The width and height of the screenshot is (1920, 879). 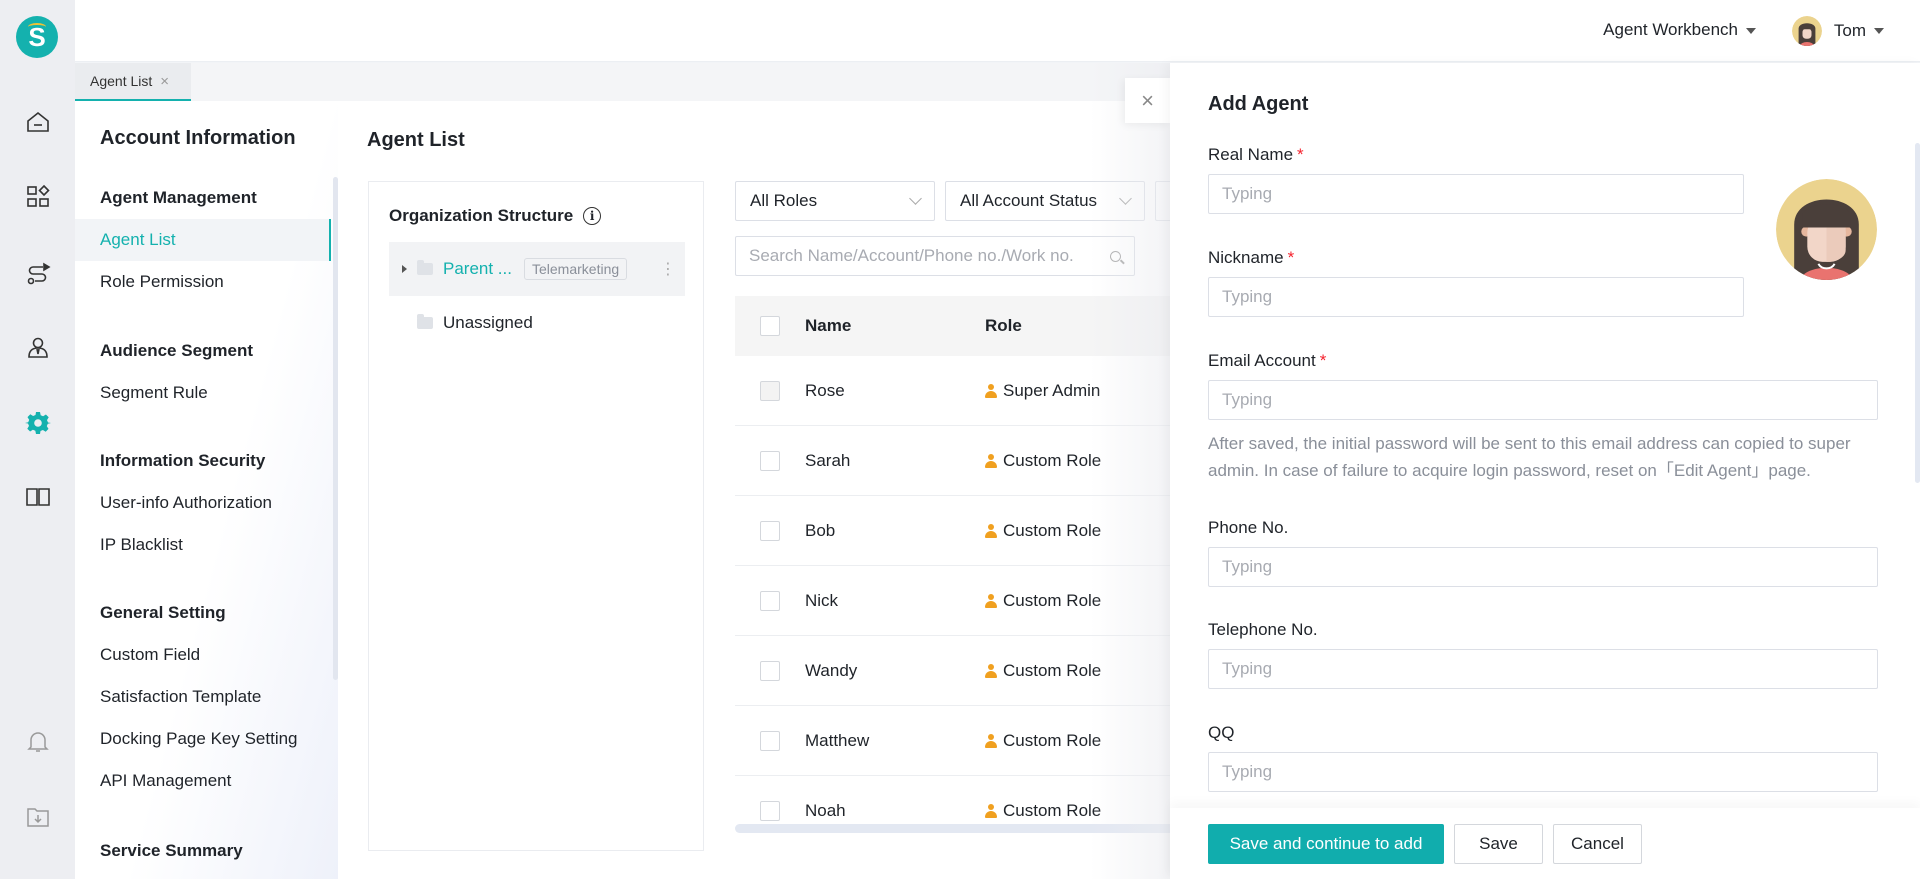 What do you see at coordinates (203, 697) in the screenshot?
I see `sidebar-item-satisfaction-template: Satisfaction Template` at bounding box center [203, 697].